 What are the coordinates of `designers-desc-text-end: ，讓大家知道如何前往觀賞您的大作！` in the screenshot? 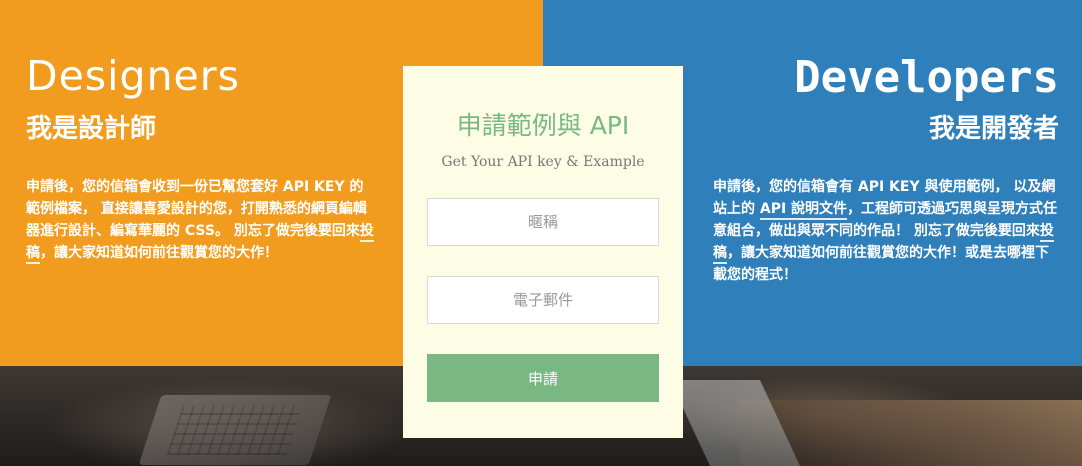 It's located at (159, 253).